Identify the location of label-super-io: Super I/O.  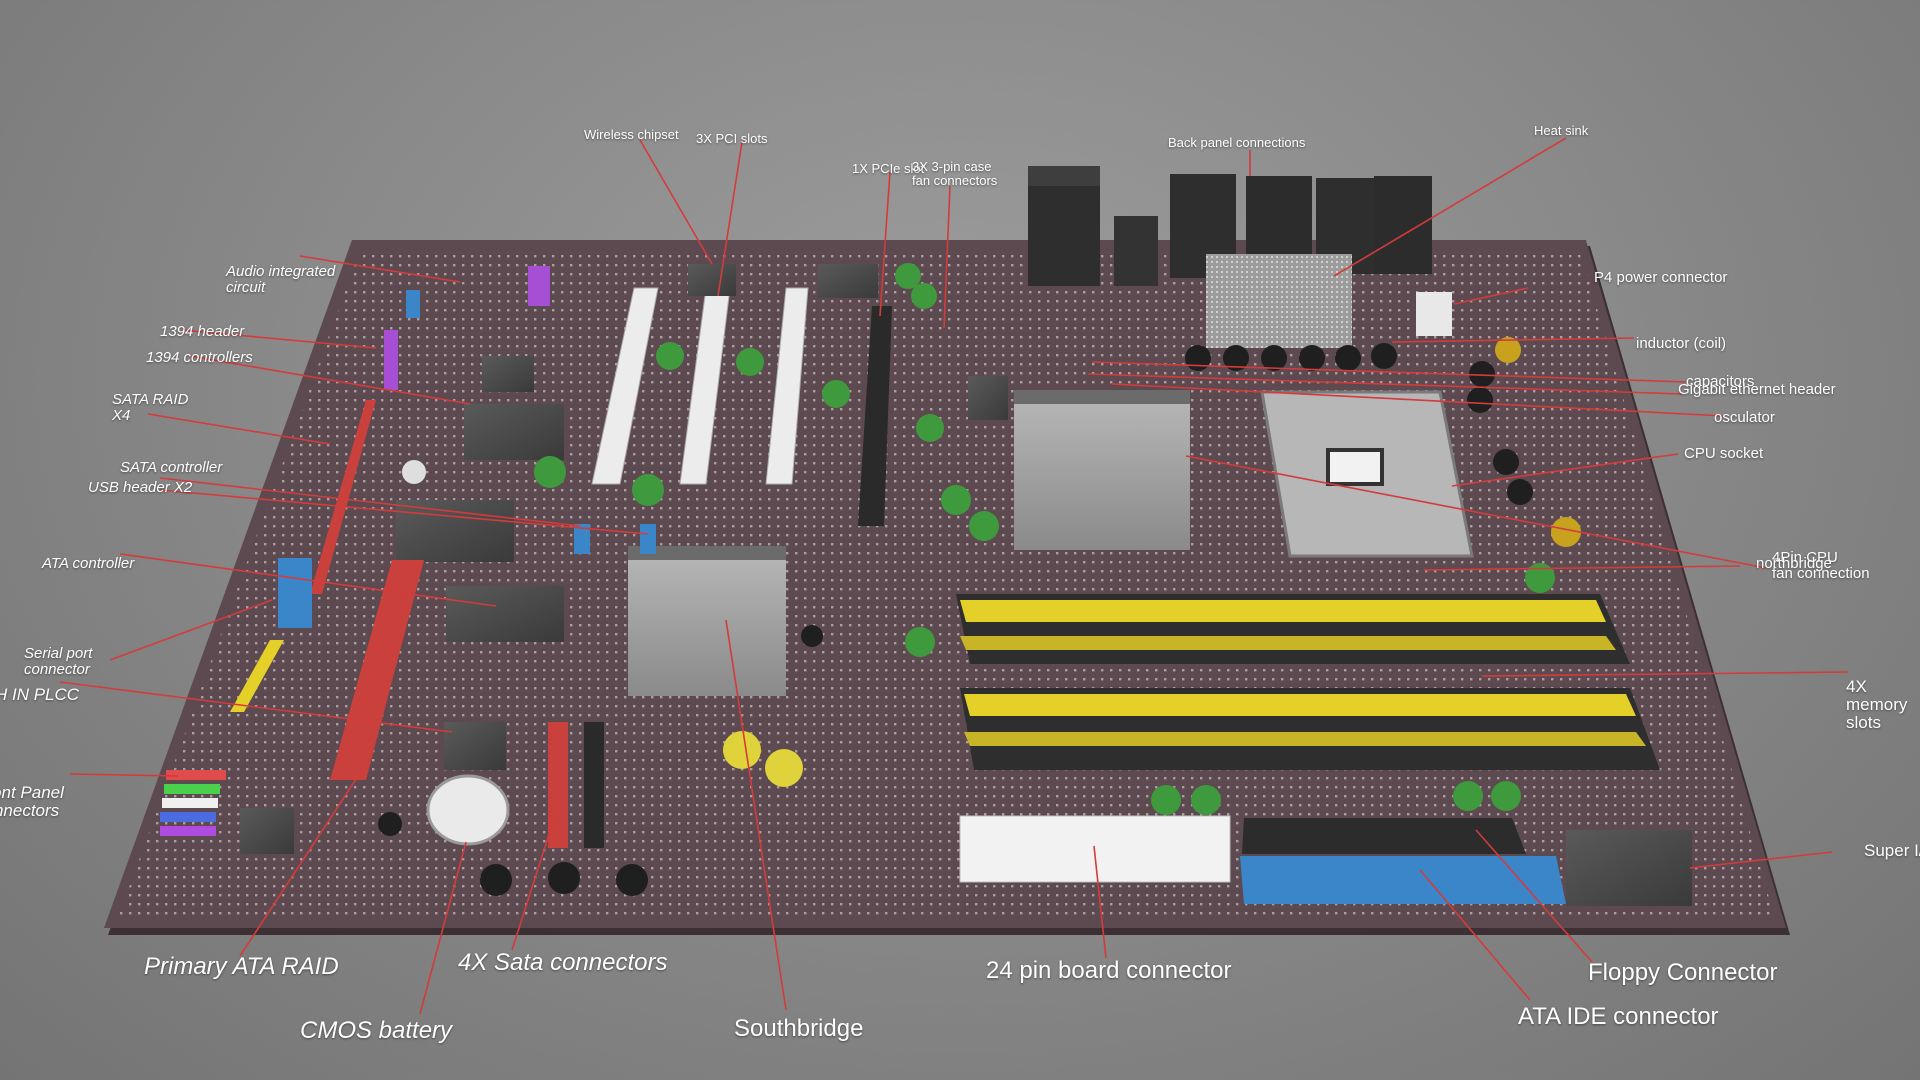
(1892, 850).